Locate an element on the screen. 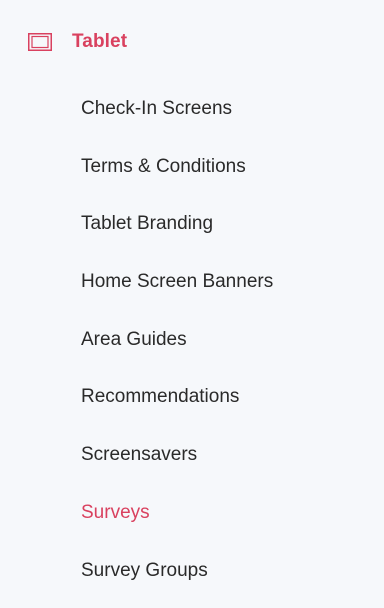 The height and width of the screenshot is (608, 384). menu-item-tablet-branding: Tablet Branding is located at coordinates (177, 236).